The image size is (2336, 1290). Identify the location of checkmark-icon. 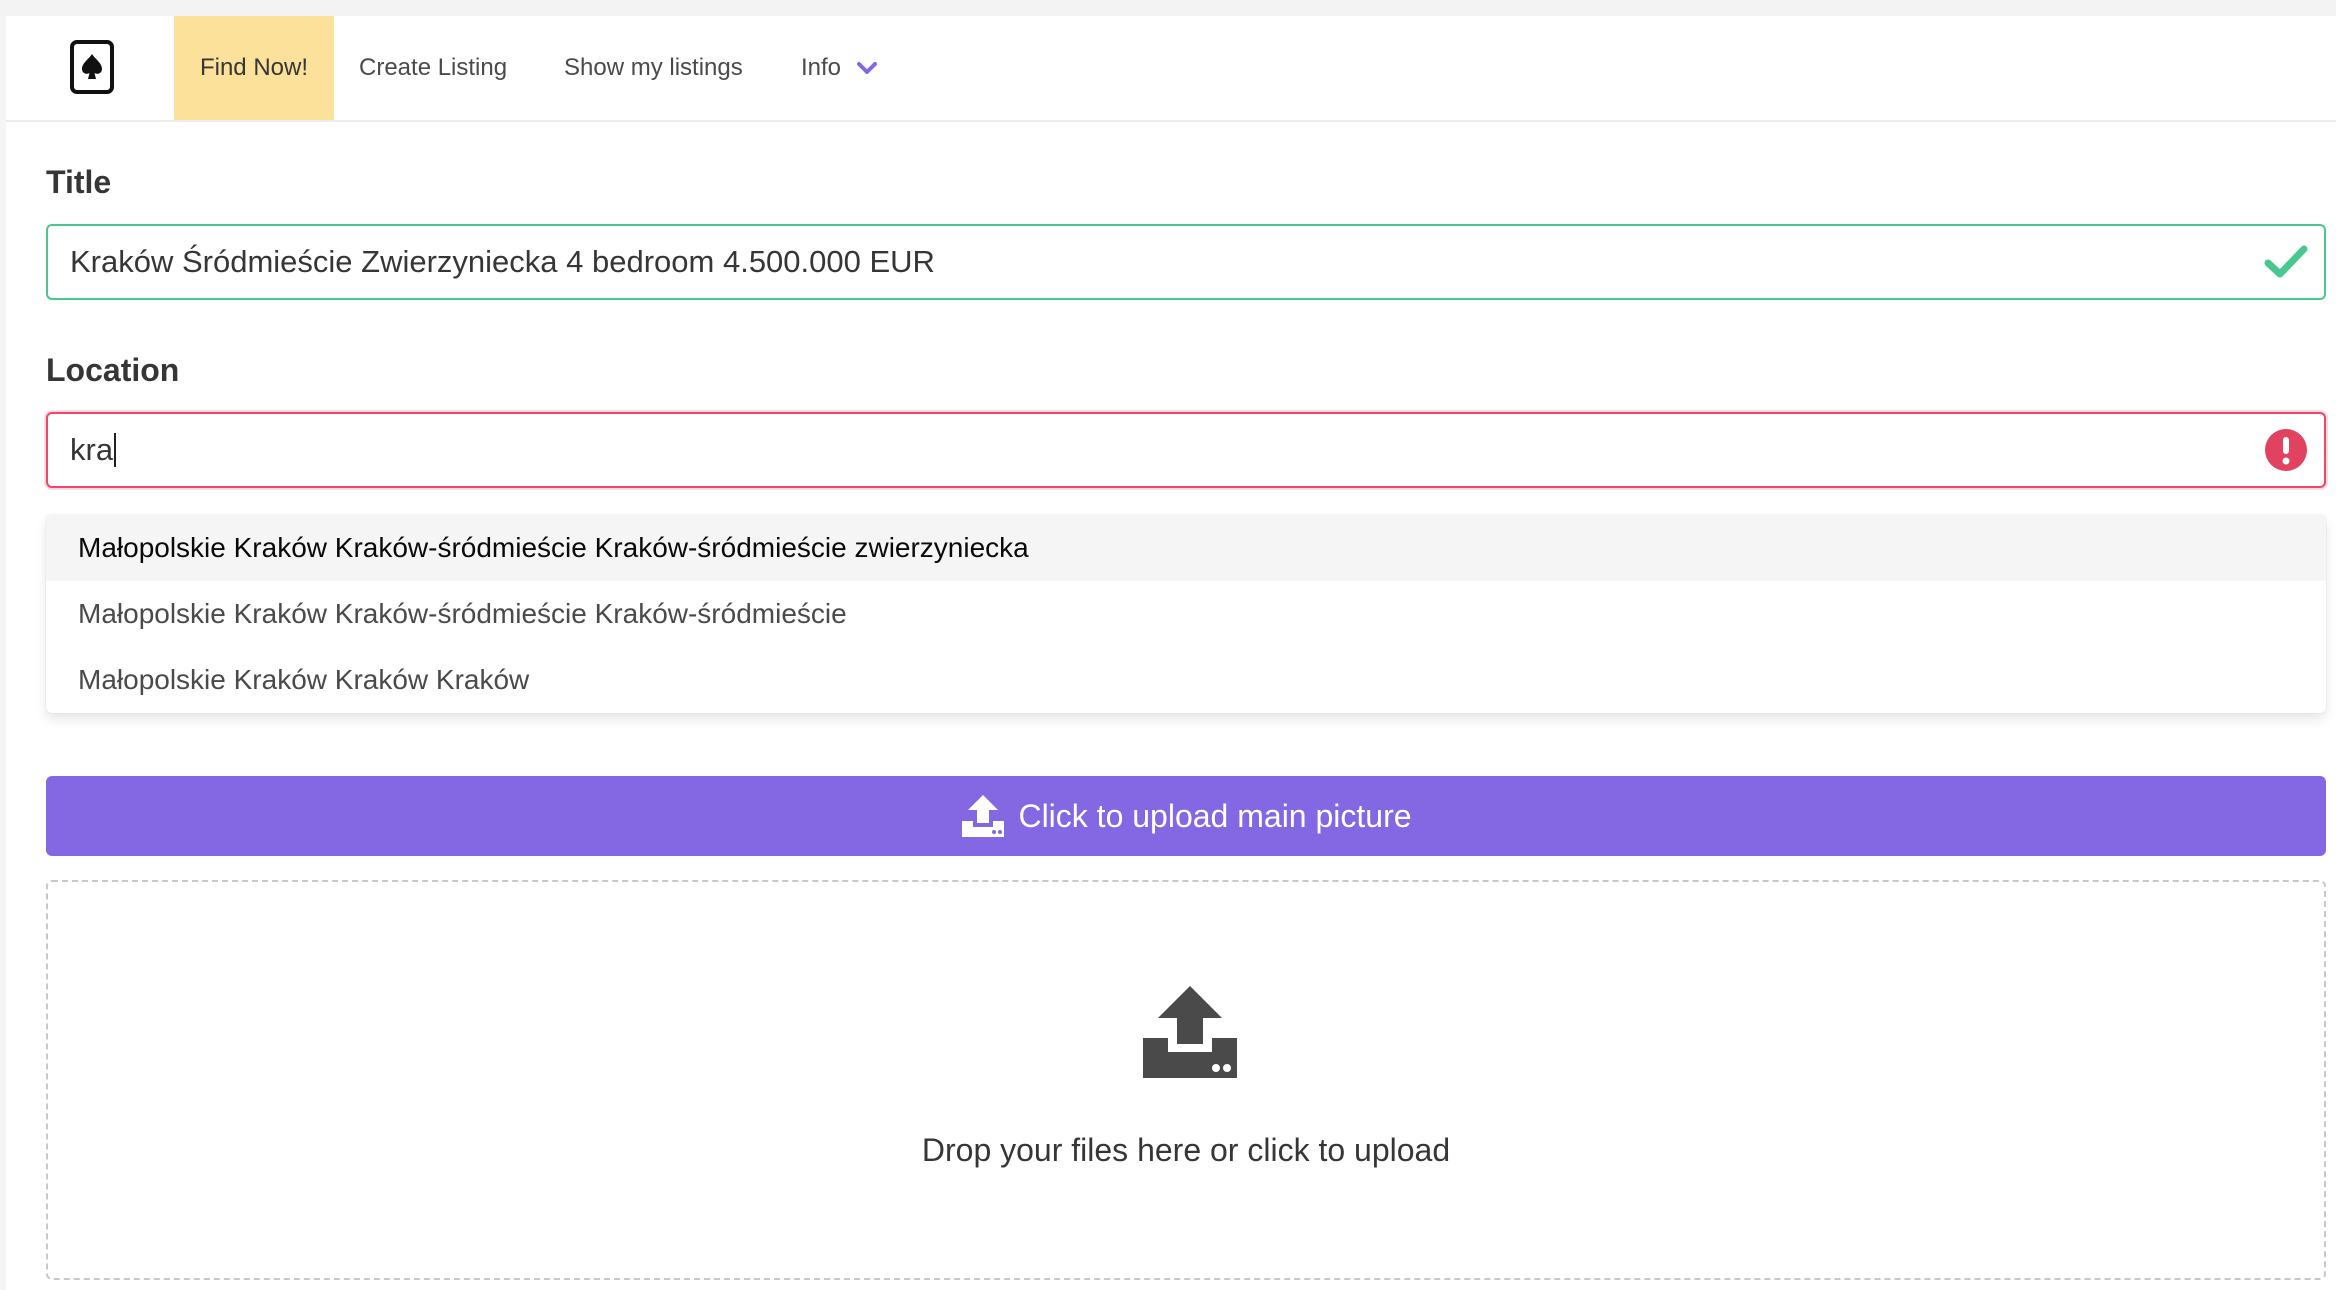
(2286, 262).